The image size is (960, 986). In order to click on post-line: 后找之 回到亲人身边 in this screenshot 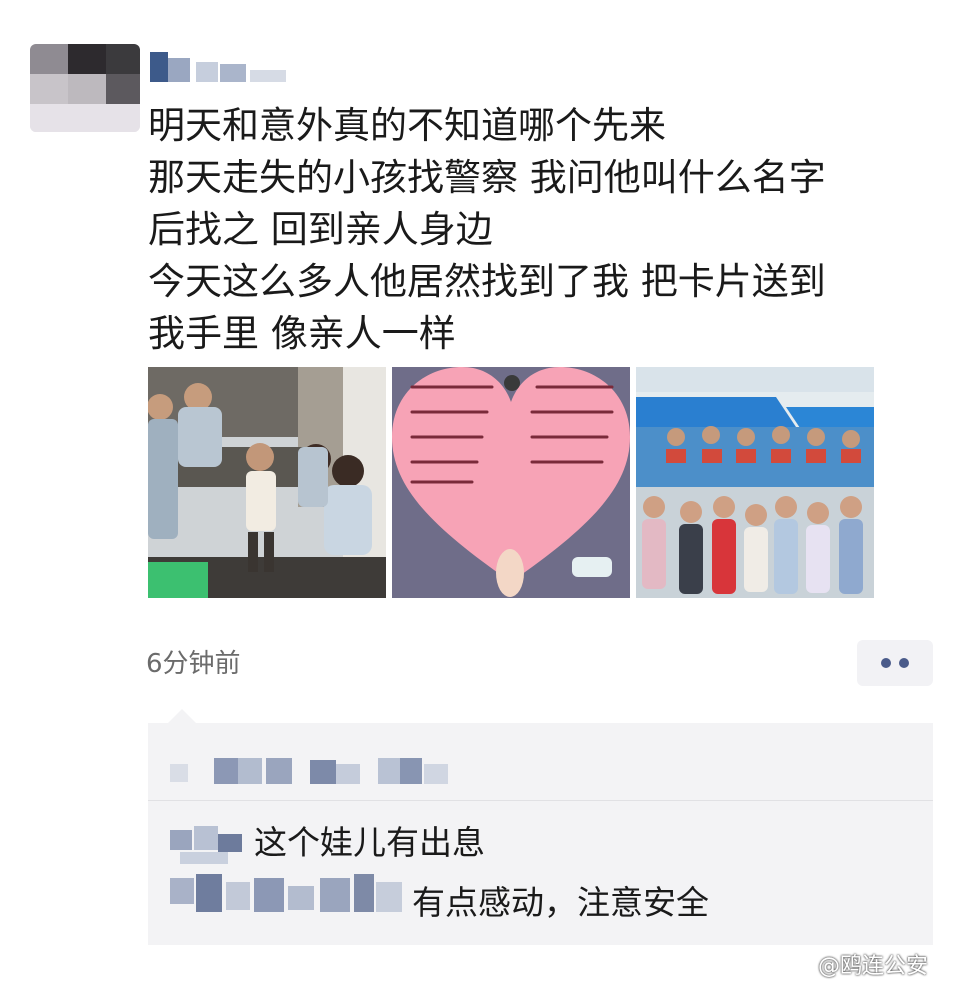, I will do `click(320, 229)`.